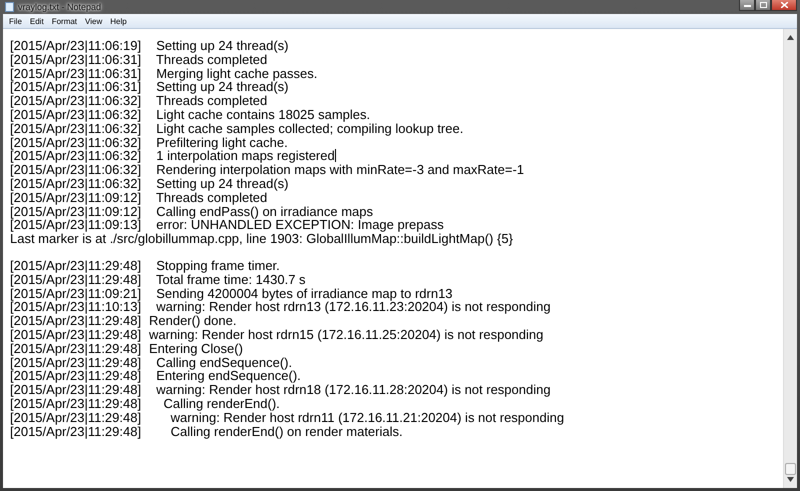 The width and height of the screenshot is (800, 491). What do you see at coordinates (149, 45) in the screenshot?
I see `log-line: [2015/Apr/23|11:06:19] Setting up 24 thread(s)` at bounding box center [149, 45].